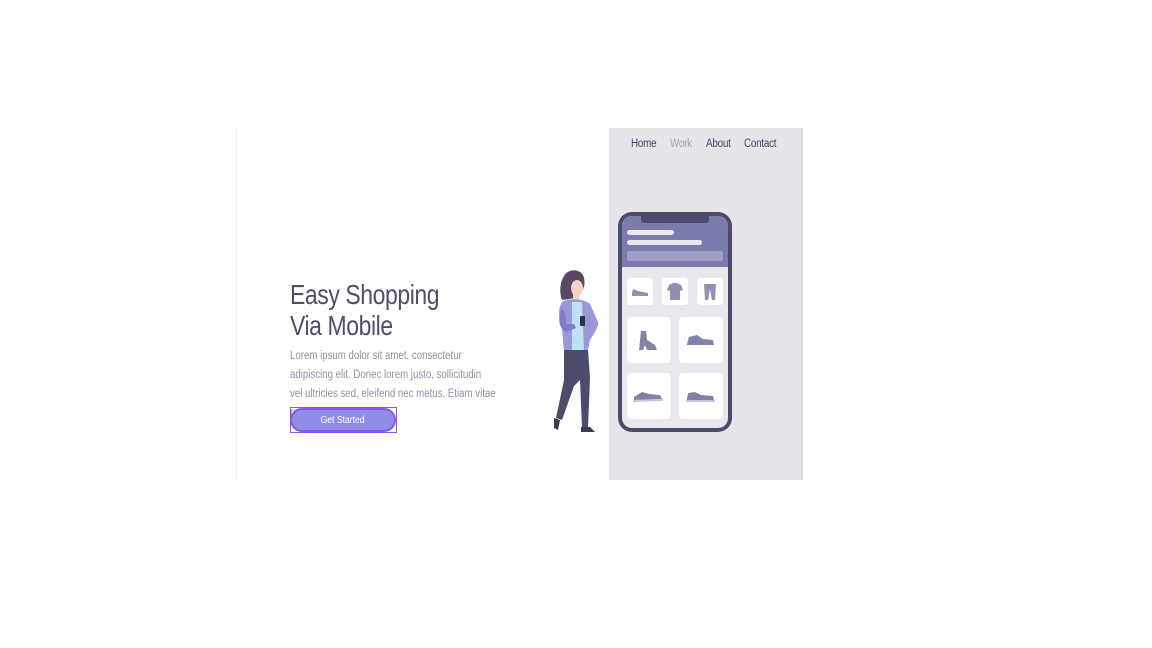 This screenshot has width=1152, height=648. Describe the element at coordinates (704, 144) in the screenshot. I see `main-nav: Home Work About Contact` at that location.